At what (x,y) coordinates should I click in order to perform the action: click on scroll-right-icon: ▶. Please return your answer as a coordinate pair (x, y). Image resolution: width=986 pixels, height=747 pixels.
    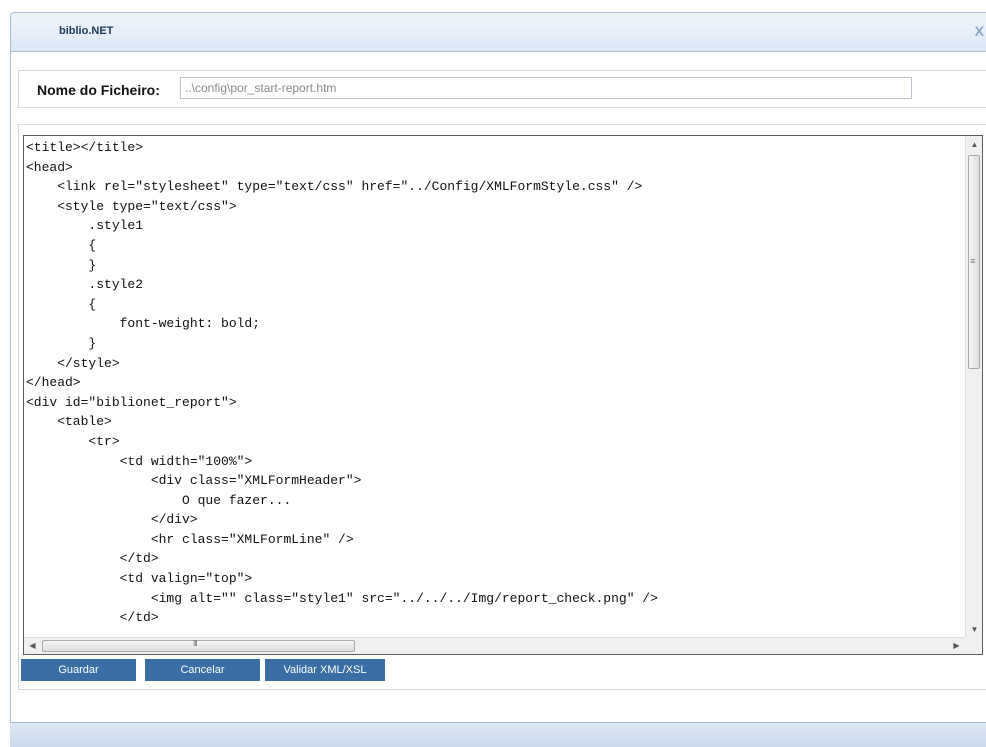
    Looking at the image, I should click on (956, 646).